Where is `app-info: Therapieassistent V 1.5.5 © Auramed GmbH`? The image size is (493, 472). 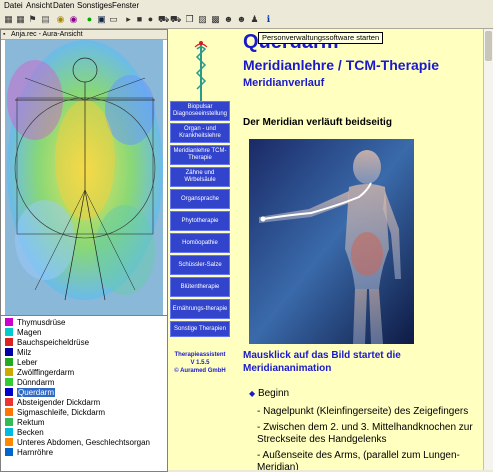 app-info: Therapieassistent V 1.5.5 © Auramed GmbH is located at coordinates (200, 363).